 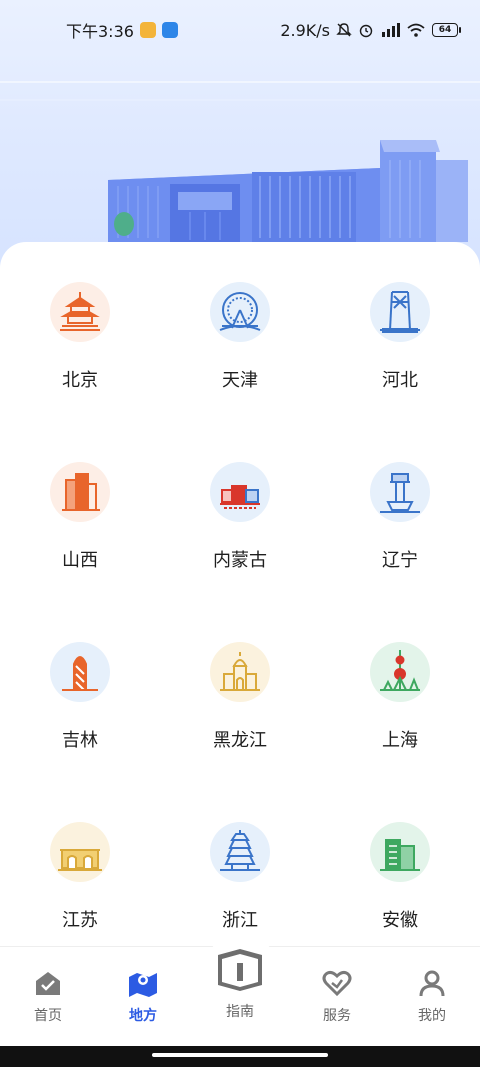 What do you see at coordinates (143, 983) in the screenshot?
I see `map-icon` at bounding box center [143, 983].